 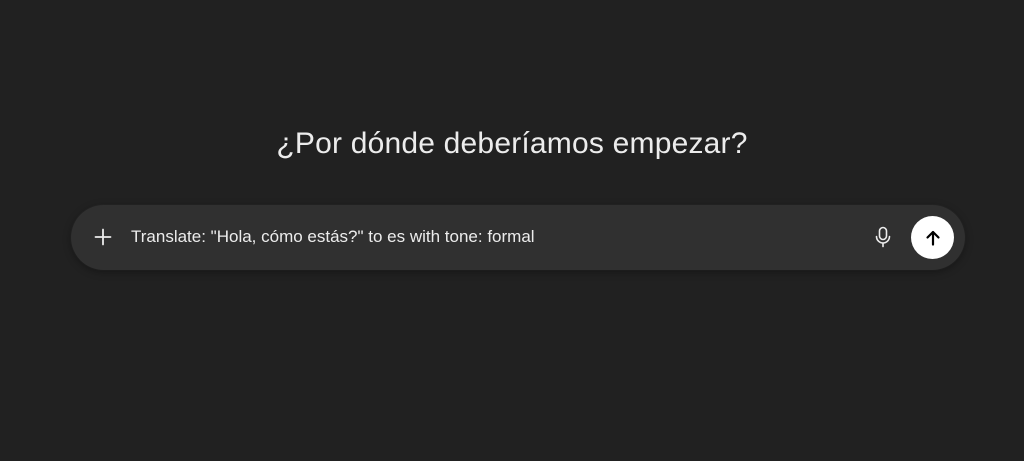 I want to click on send-button, so click(x=932, y=237).